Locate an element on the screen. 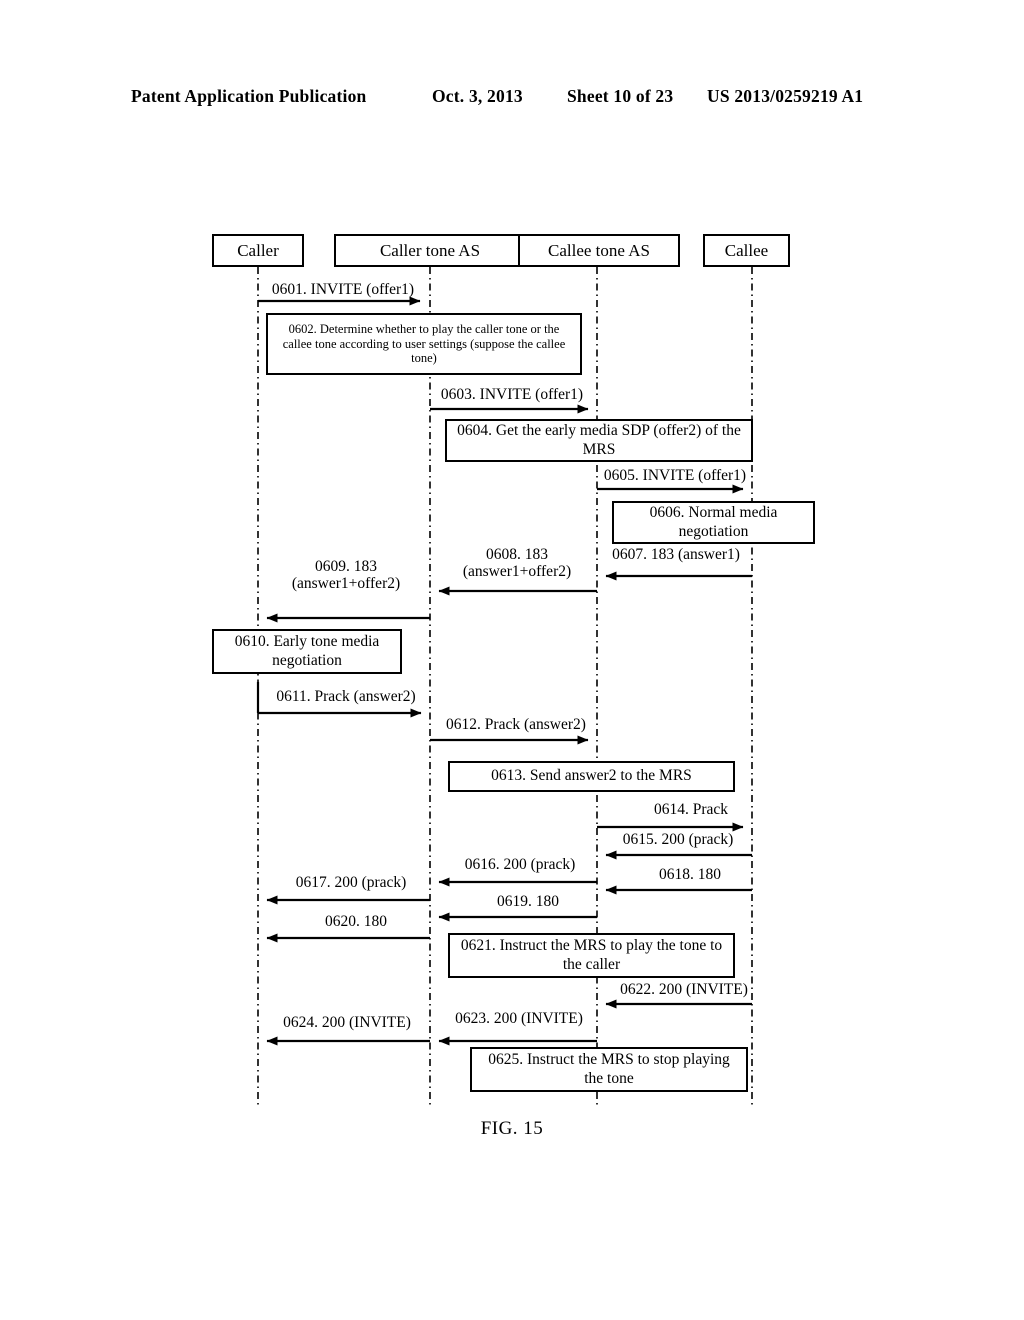  message-label-0616: 0616. 200 (prack) is located at coordinates (520, 864).